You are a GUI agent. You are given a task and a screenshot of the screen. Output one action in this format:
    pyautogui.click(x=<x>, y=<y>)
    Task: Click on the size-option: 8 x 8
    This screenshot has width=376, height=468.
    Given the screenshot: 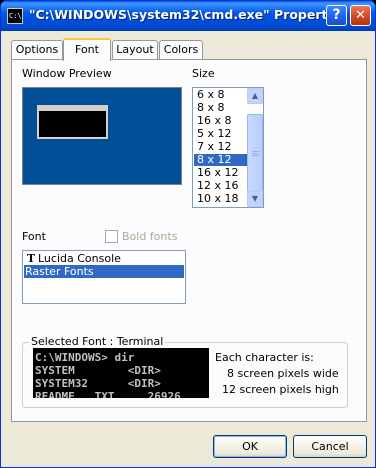 What is the action you would take?
    pyautogui.click(x=220, y=108)
    